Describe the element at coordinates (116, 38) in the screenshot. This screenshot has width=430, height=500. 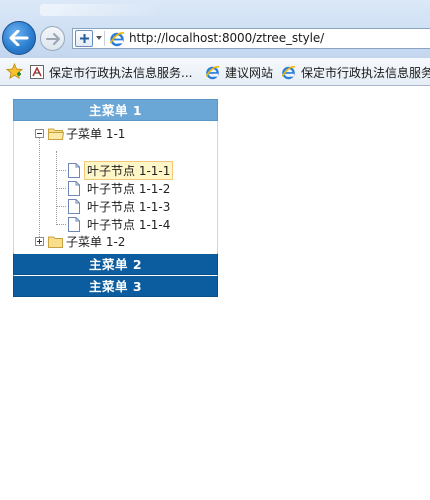
I see `ie-page-icon` at that location.